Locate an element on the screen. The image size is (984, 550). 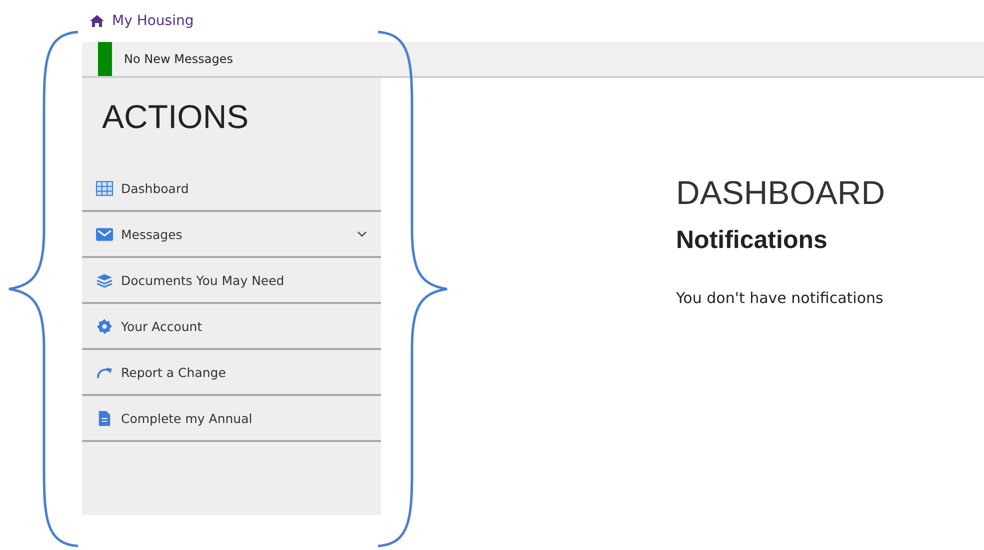
sidebar-item: Your Account is located at coordinates (231, 327).